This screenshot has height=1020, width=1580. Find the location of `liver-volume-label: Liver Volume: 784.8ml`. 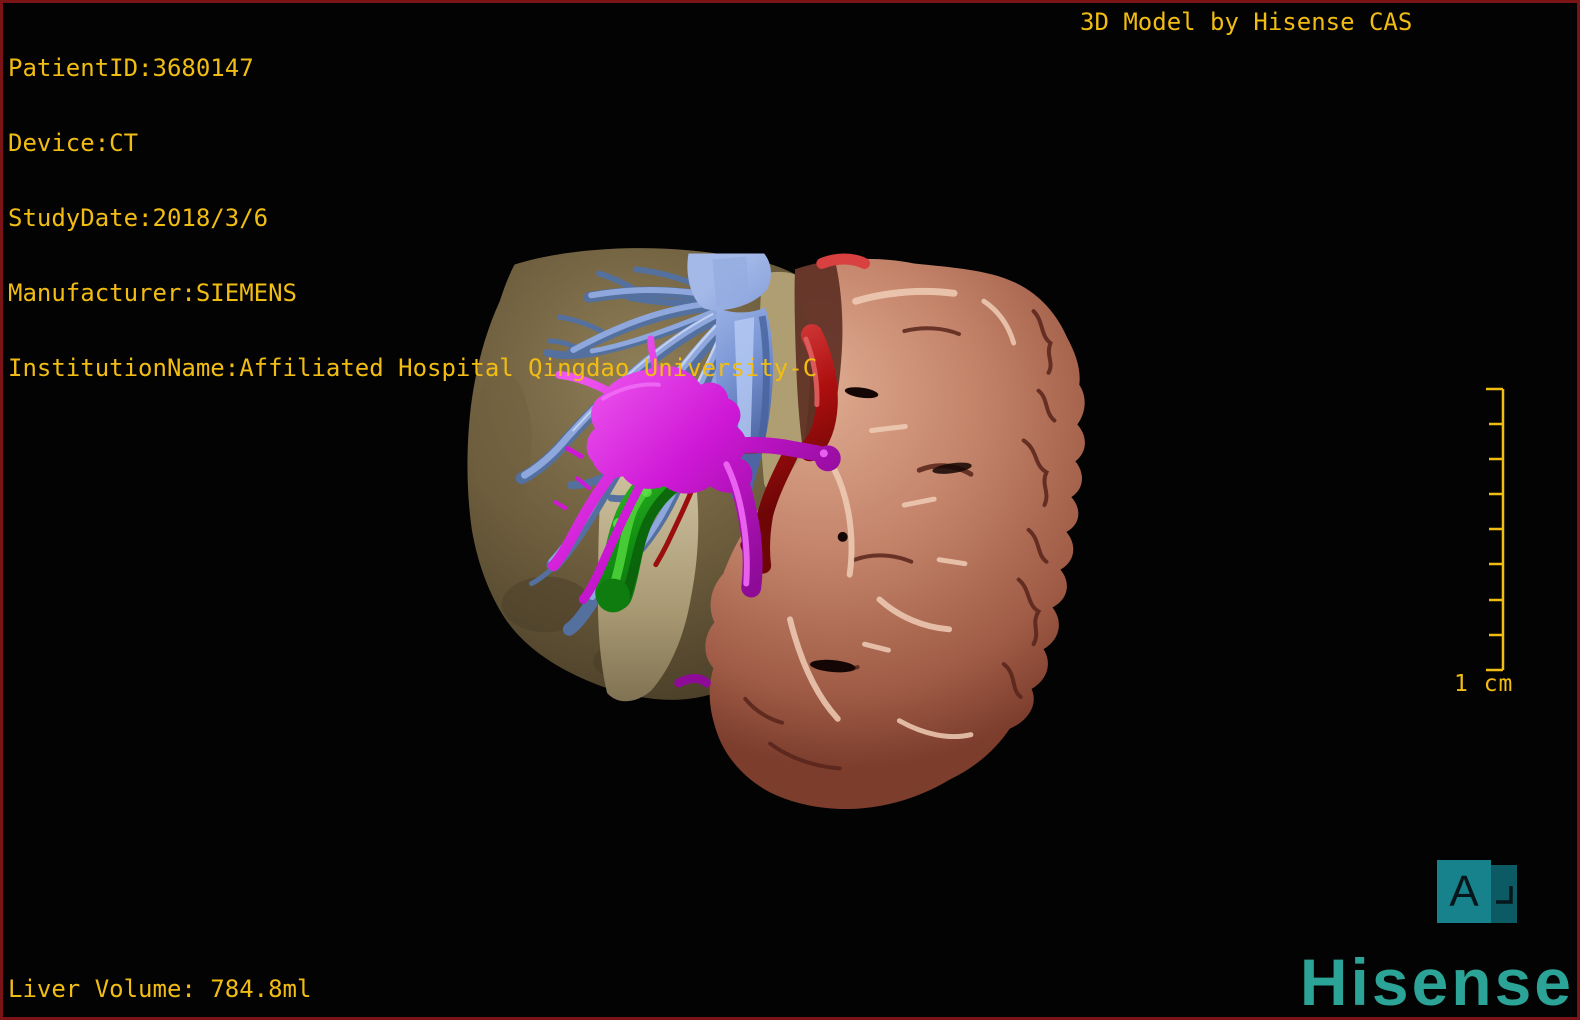

liver-volume-label: Liver Volume: 784.8ml is located at coordinates (160, 989).